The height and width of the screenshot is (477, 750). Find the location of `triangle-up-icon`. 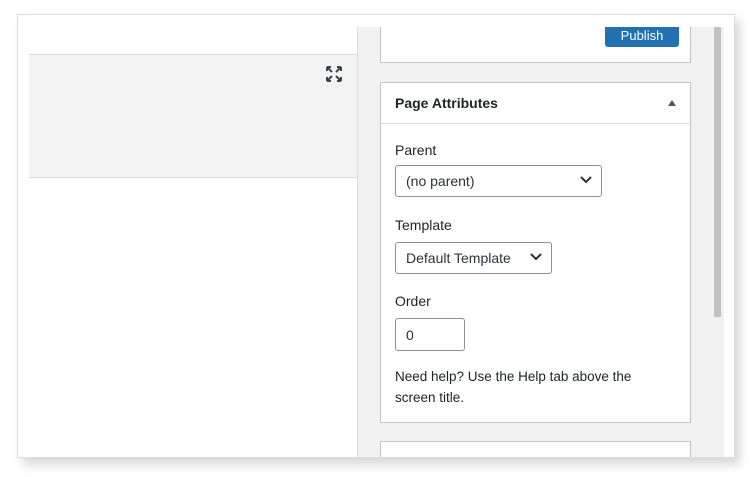

triangle-up-icon is located at coordinates (672, 103).